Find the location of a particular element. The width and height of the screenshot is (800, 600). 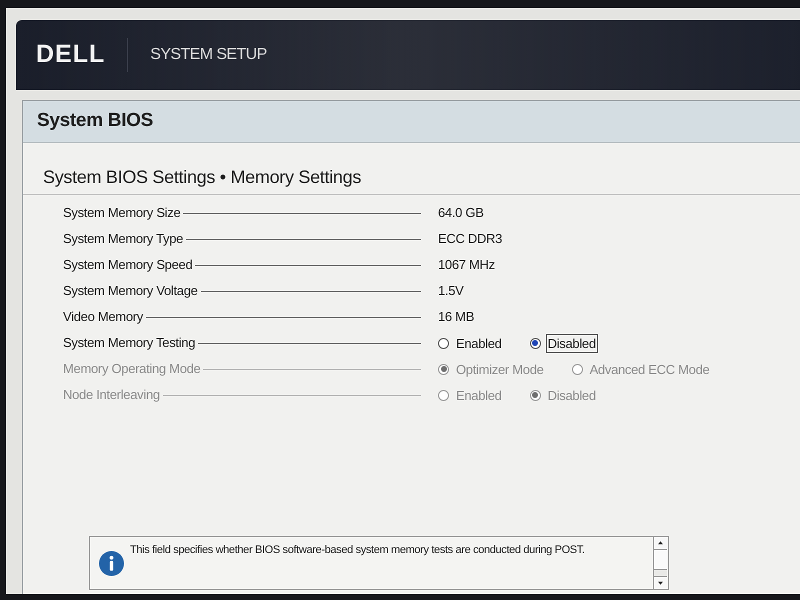

help-text: This field specifies whether BIOS software-based system memory tests are conducted during POST. is located at coordinates (358, 550).